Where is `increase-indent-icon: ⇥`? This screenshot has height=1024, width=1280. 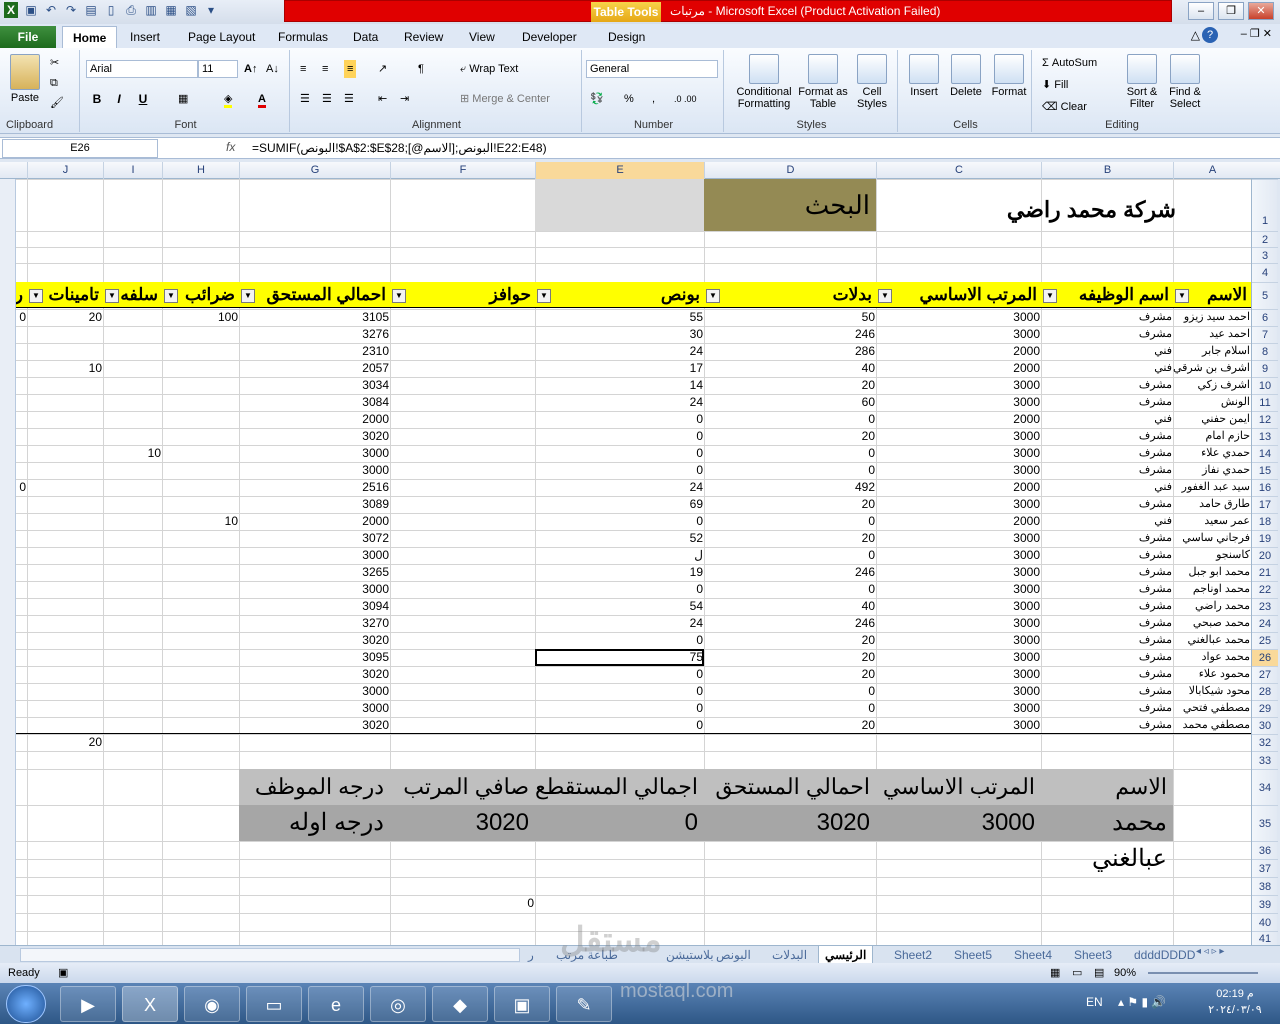 increase-indent-icon: ⇥ is located at coordinates (404, 99).